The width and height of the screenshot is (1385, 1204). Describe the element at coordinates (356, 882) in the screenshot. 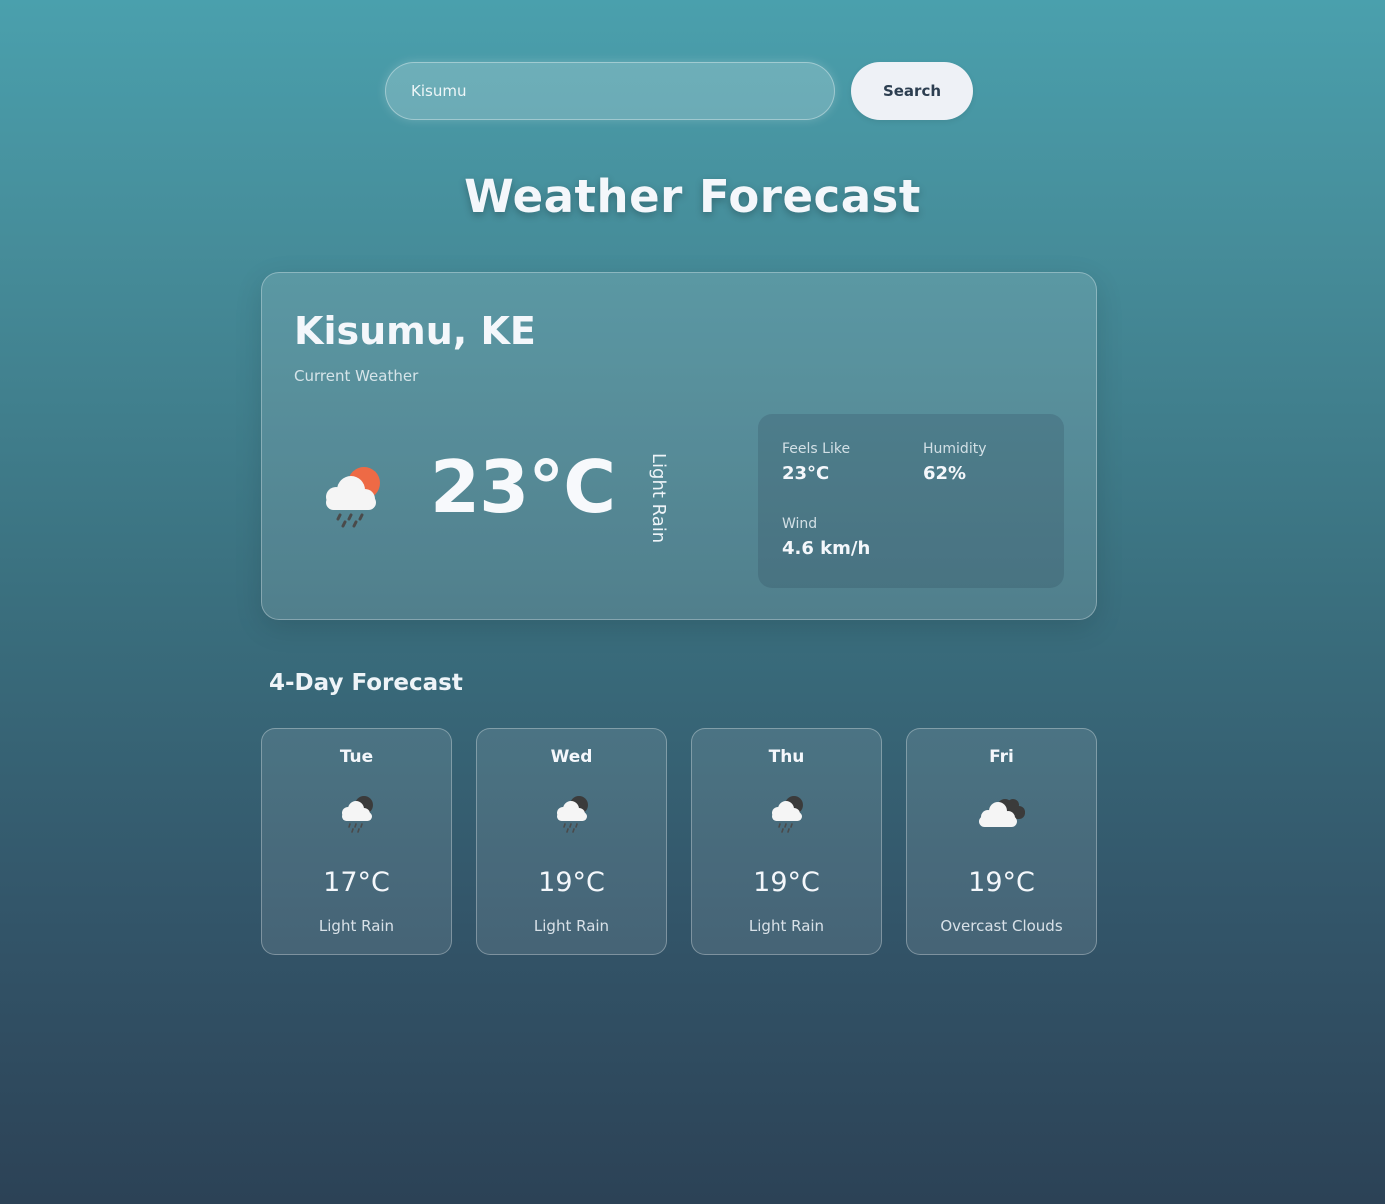

I see `forecast-temperature: 17°C` at that location.